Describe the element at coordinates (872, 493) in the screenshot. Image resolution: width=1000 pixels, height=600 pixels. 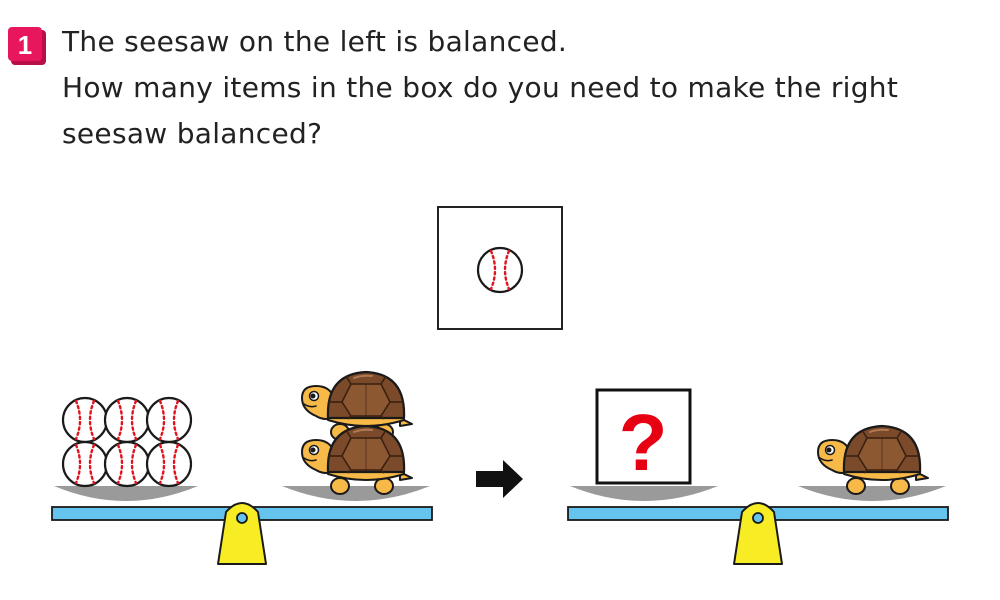
I see `right-seesaw-right-pan` at that location.